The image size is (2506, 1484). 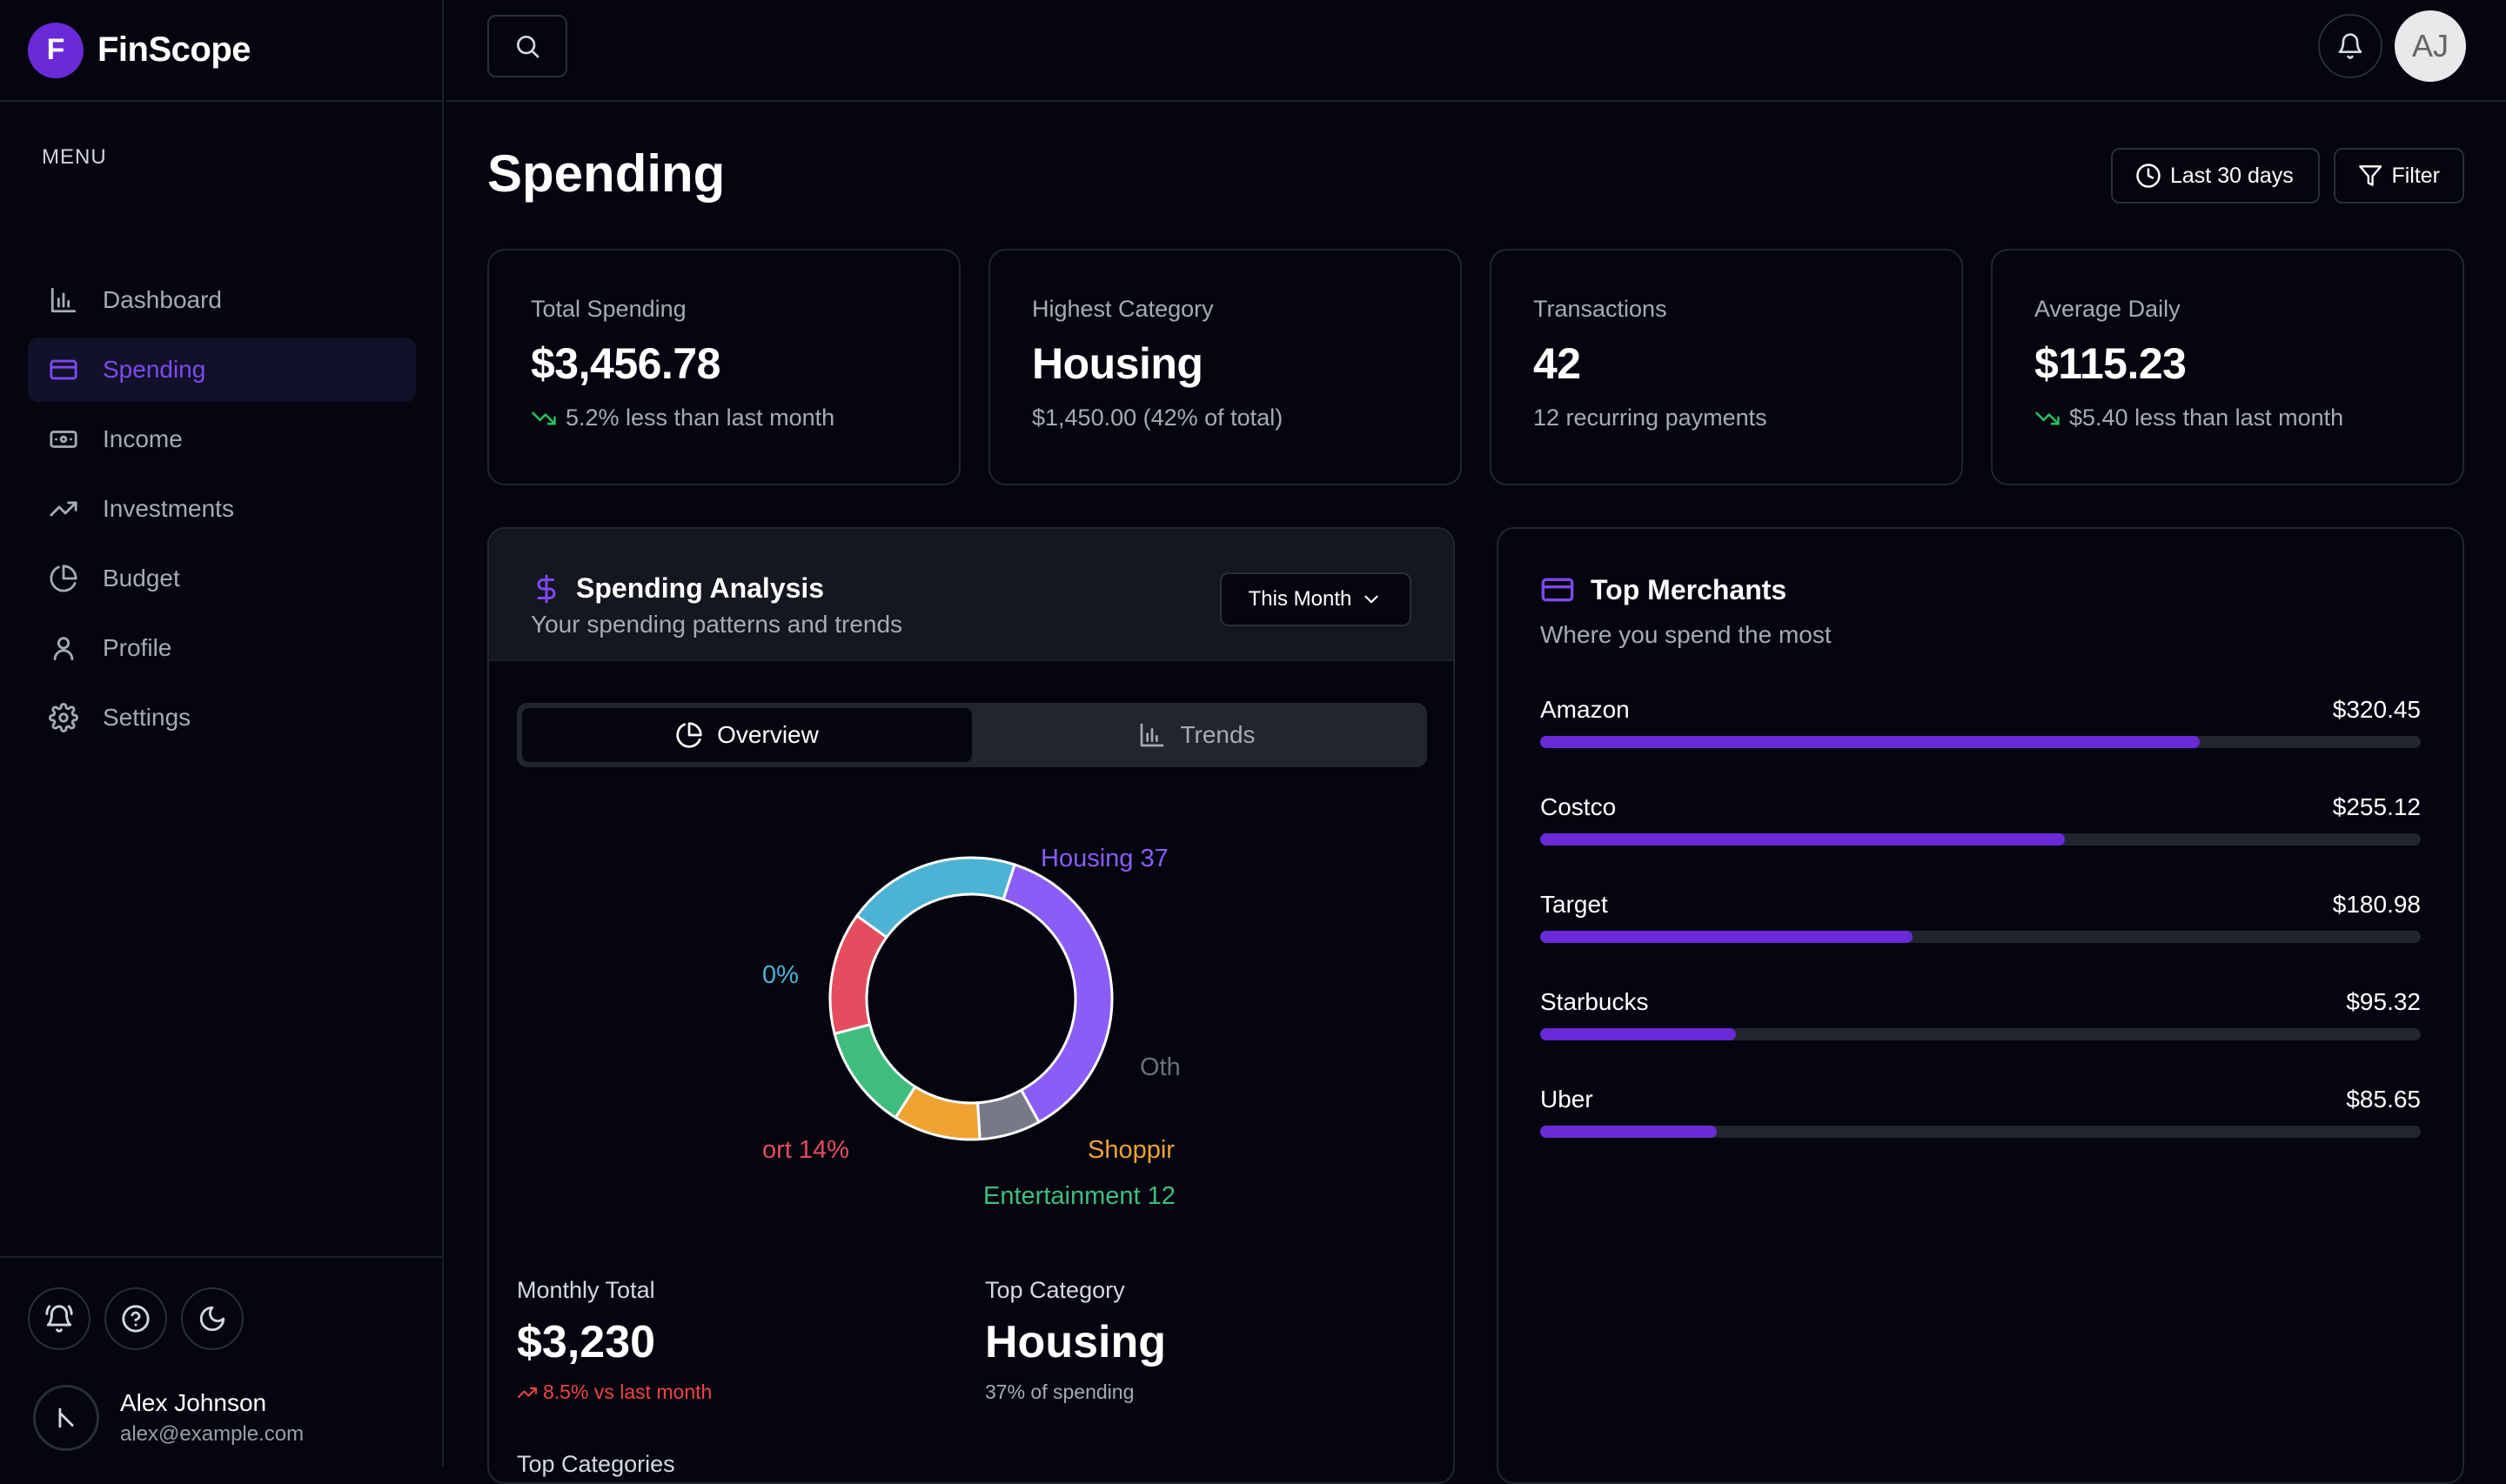 I want to click on banknote-icon, so click(x=63, y=439).